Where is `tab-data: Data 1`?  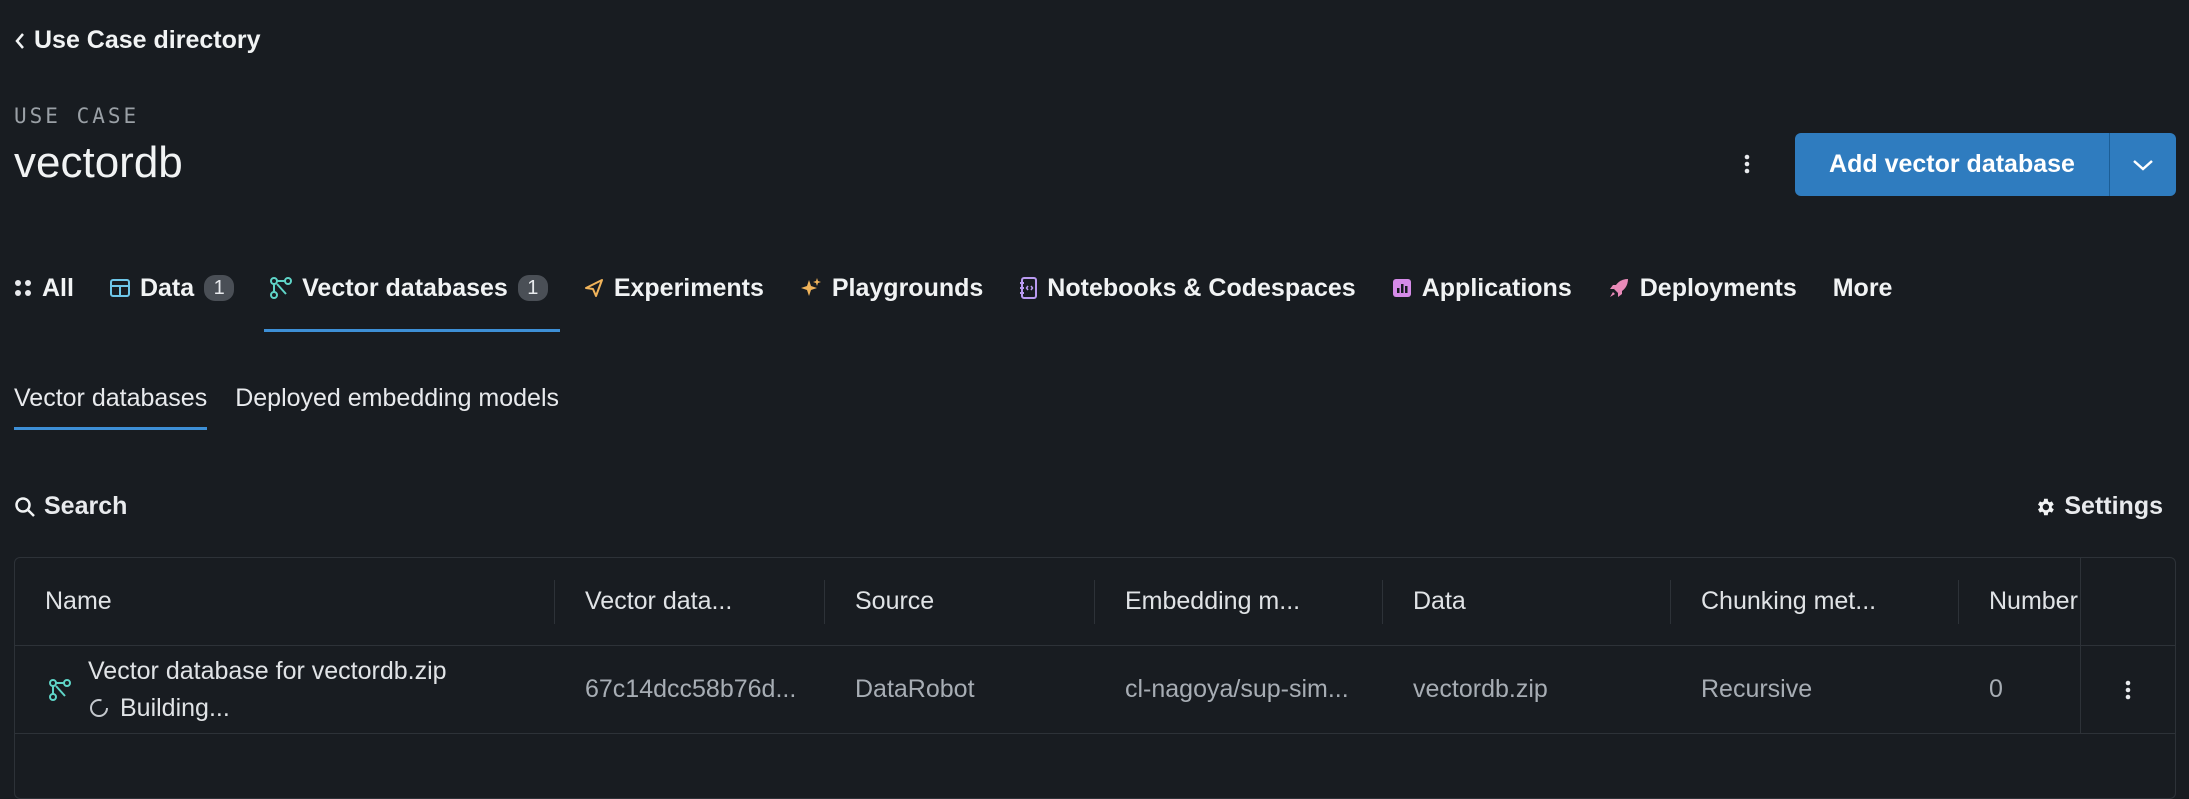
tab-data: Data 1 is located at coordinates (172, 288).